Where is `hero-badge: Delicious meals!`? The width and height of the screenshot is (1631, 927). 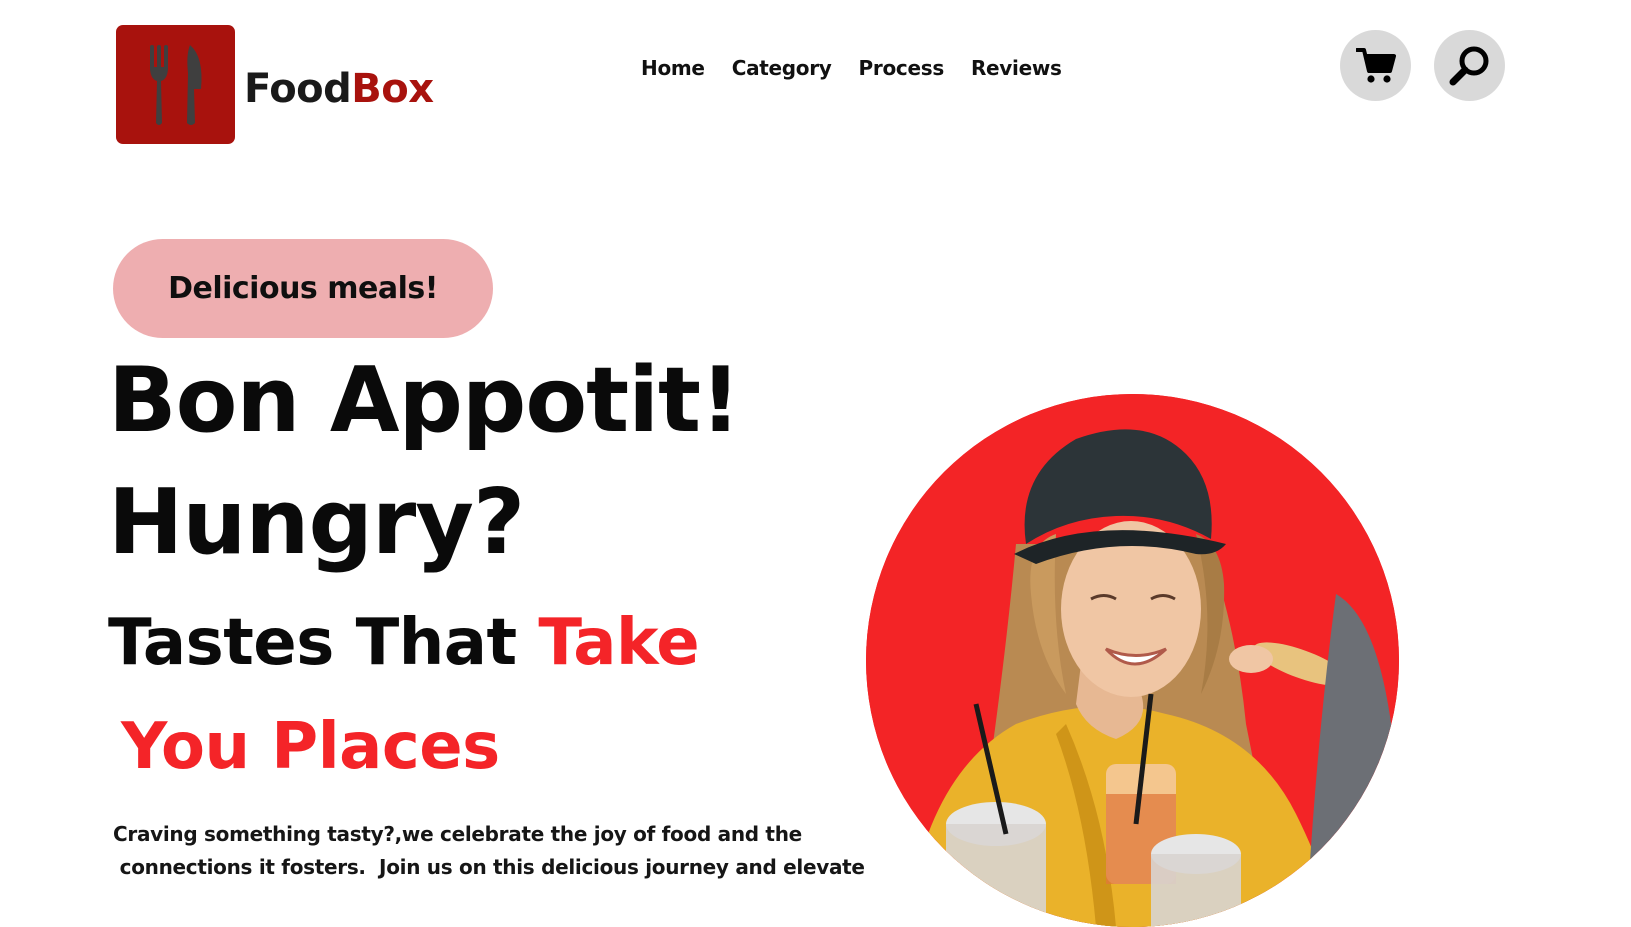 hero-badge: Delicious meals! is located at coordinates (303, 288).